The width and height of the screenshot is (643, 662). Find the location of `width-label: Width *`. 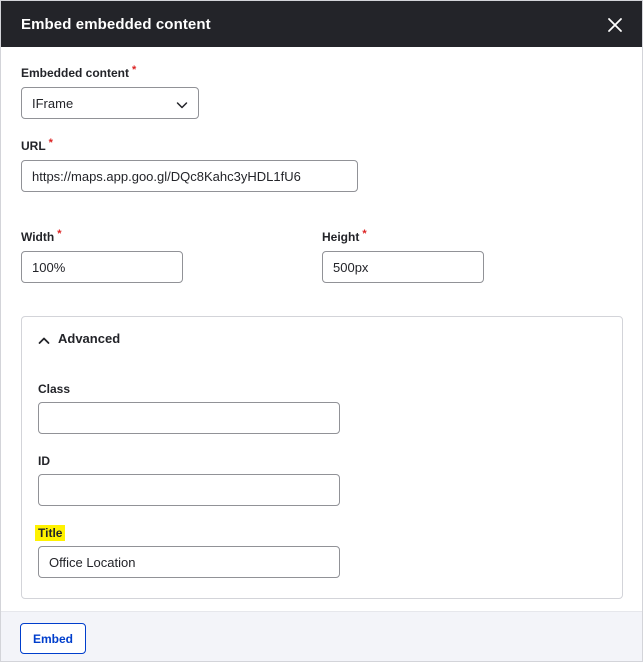

width-label: Width * is located at coordinates (41, 236).